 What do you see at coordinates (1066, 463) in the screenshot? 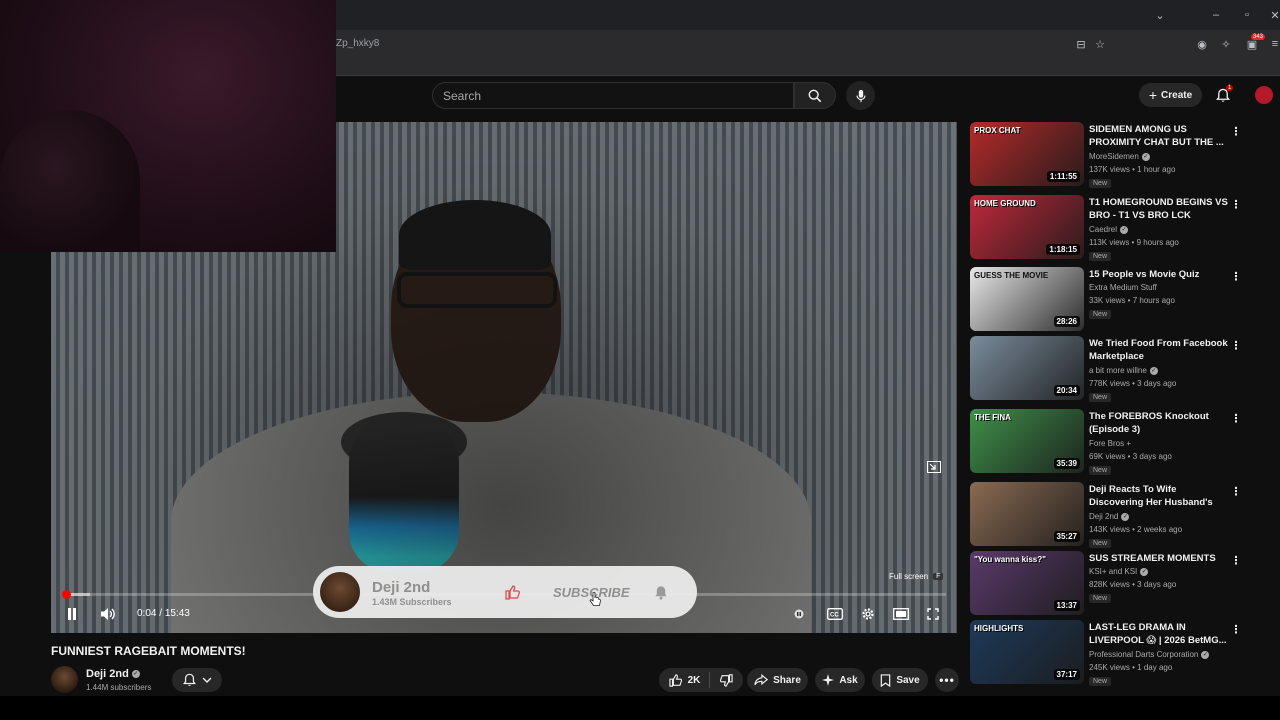
I see `video-duration: 35:39` at bounding box center [1066, 463].